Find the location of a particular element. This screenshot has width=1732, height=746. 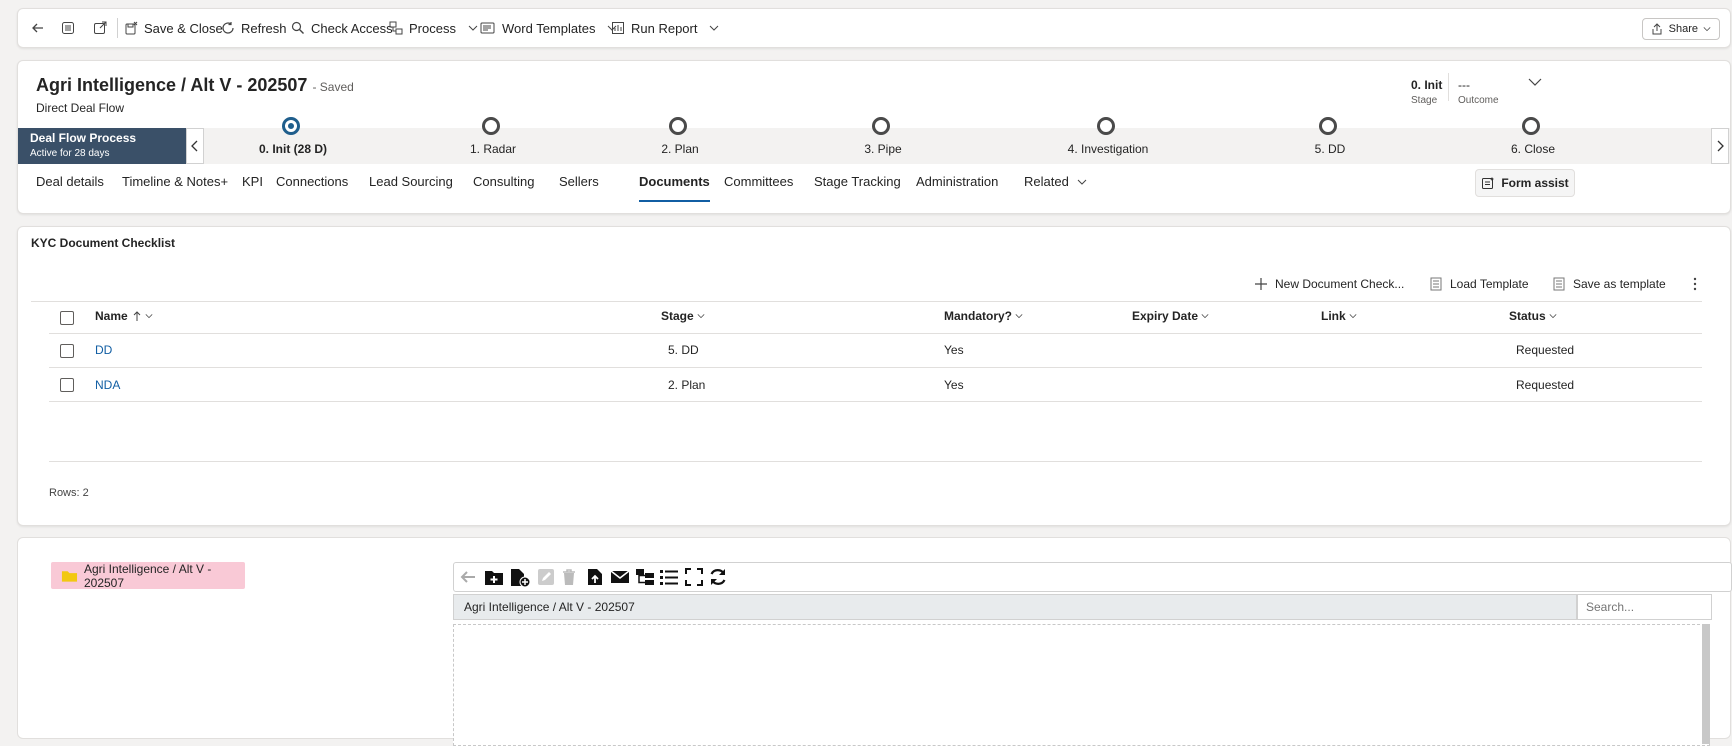

run-report-button: Run Report is located at coordinates (665, 28).